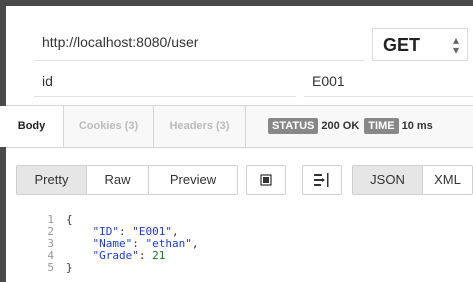 The width and height of the screenshot is (473, 282). I want to click on param-value-underline, so click(388, 96).